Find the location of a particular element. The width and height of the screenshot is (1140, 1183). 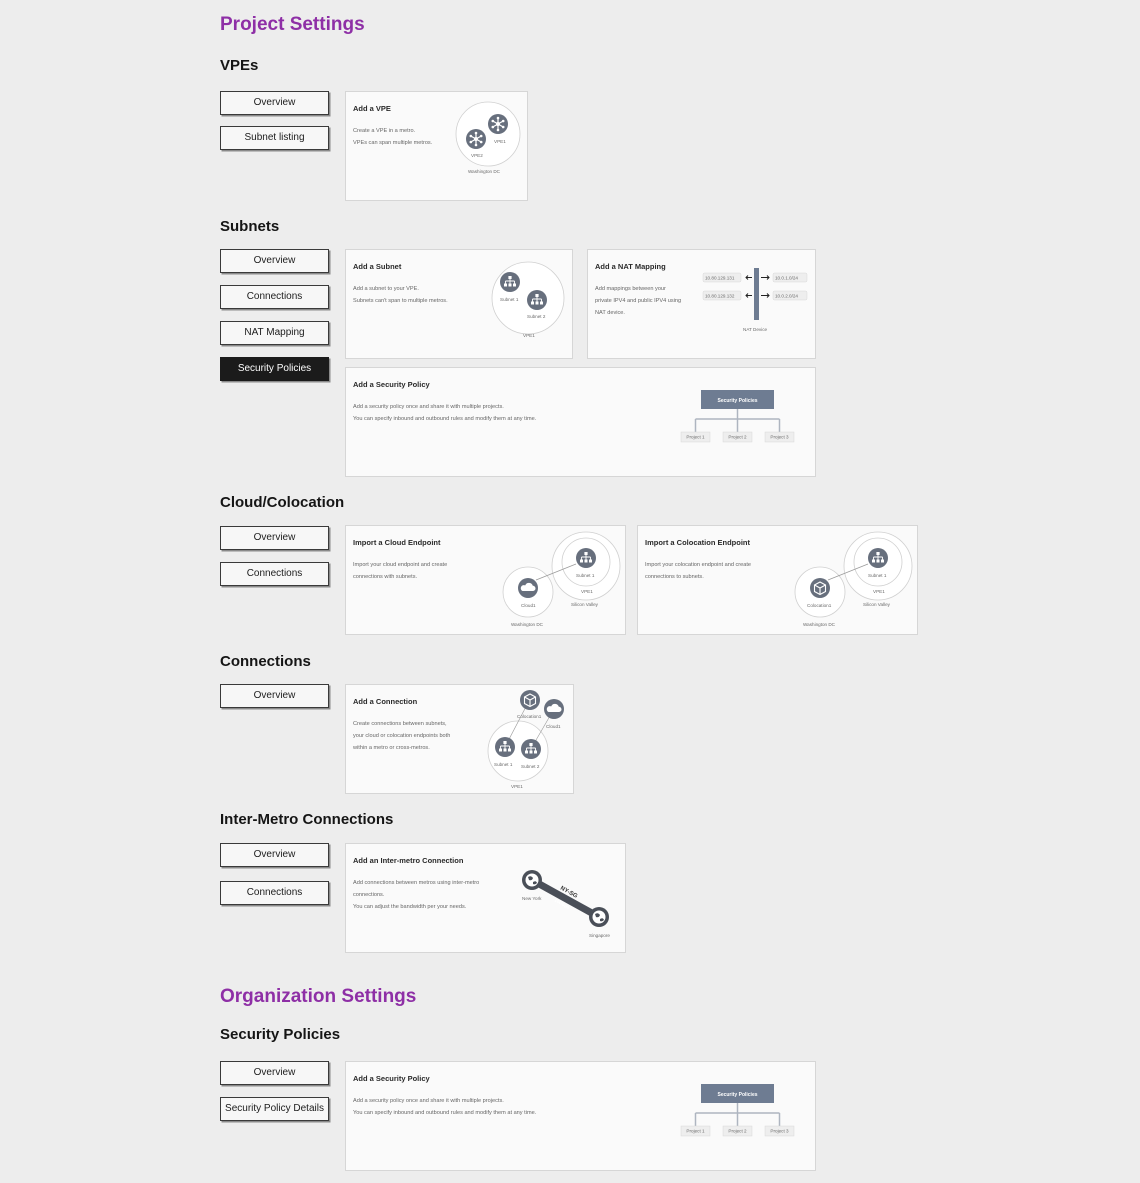

subnets-connections-button: Connections is located at coordinates (274, 297).